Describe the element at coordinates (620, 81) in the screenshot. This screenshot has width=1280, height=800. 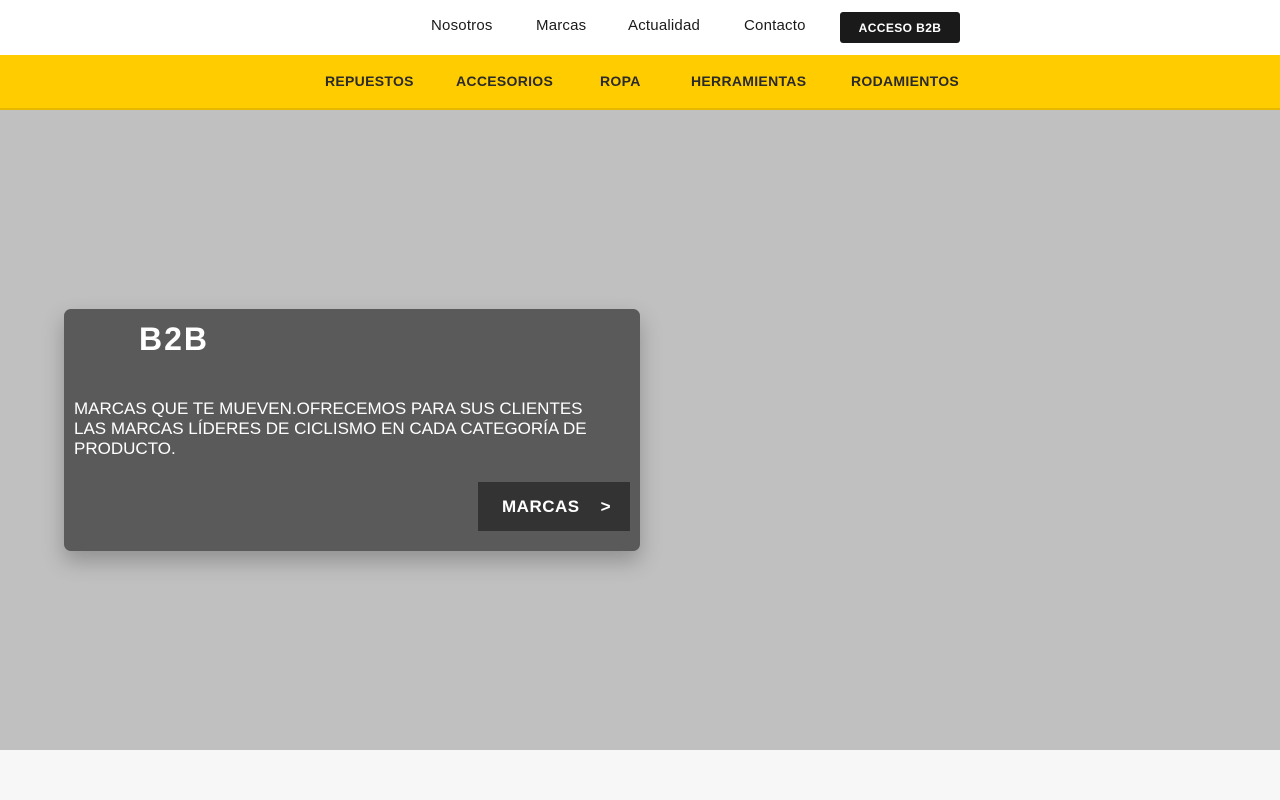
I see `category-link-ropa: ROPA` at that location.